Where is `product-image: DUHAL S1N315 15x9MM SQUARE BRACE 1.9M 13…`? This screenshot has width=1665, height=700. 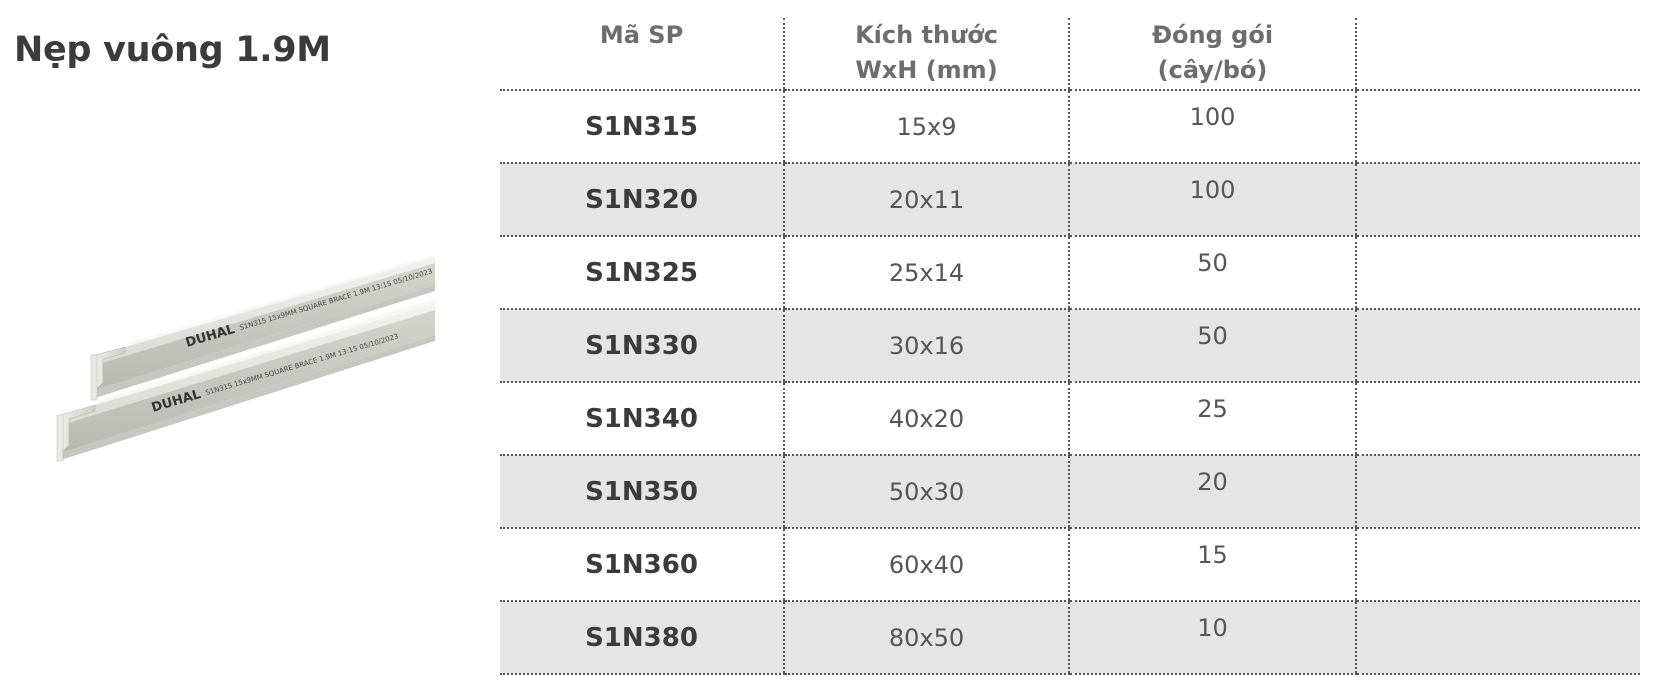
product-image: DUHAL S1N315 15x9MM SQUARE BRACE 1.9M 13… is located at coordinates (255, 375).